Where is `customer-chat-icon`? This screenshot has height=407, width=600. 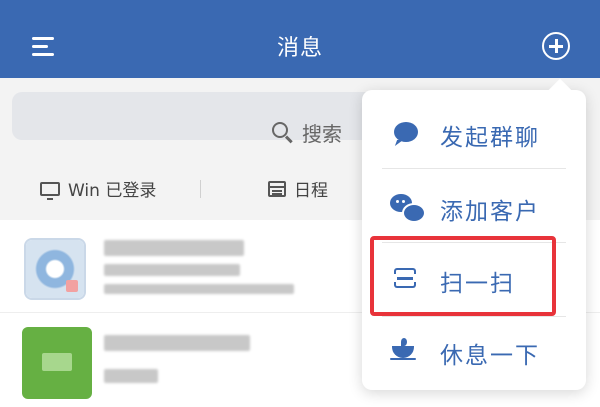 customer-chat-icon is located at coordinates (408, 208).